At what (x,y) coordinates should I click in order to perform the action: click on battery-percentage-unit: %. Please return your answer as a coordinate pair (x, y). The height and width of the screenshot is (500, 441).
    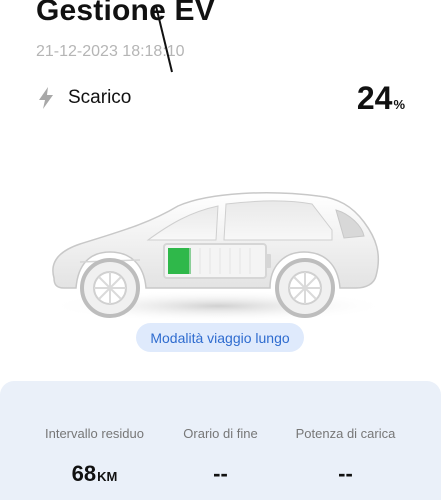
    Looking at the image, I should click on (399, 104).